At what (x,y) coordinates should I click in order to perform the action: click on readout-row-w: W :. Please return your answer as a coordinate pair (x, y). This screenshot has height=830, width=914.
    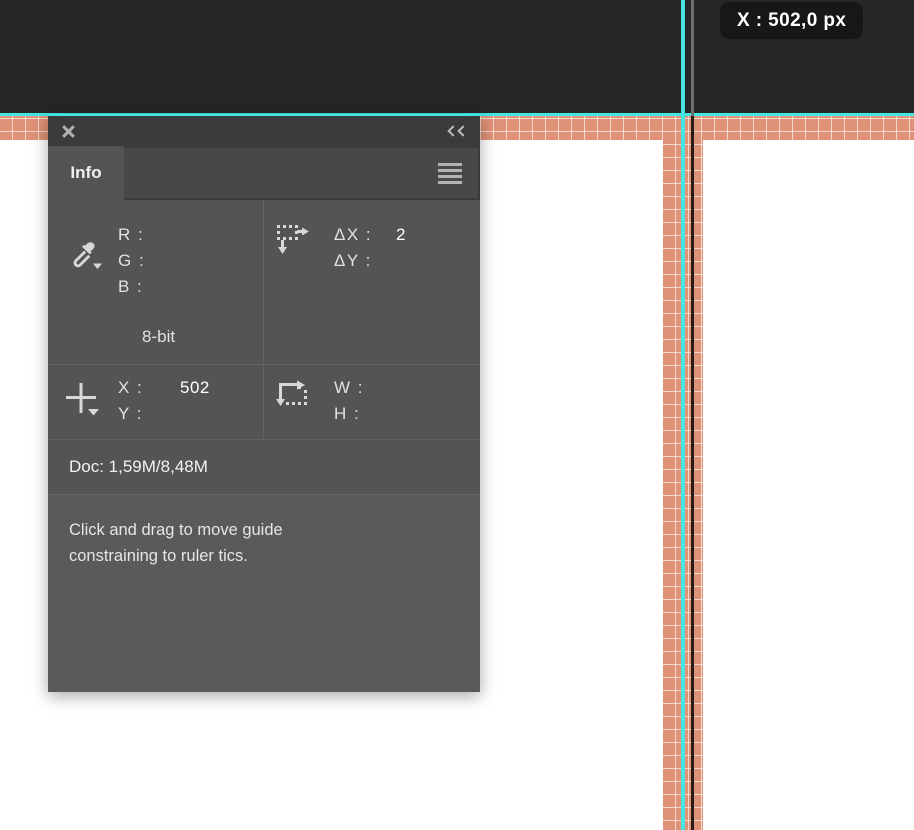
    Looking at the image, I should click on (407, 388).